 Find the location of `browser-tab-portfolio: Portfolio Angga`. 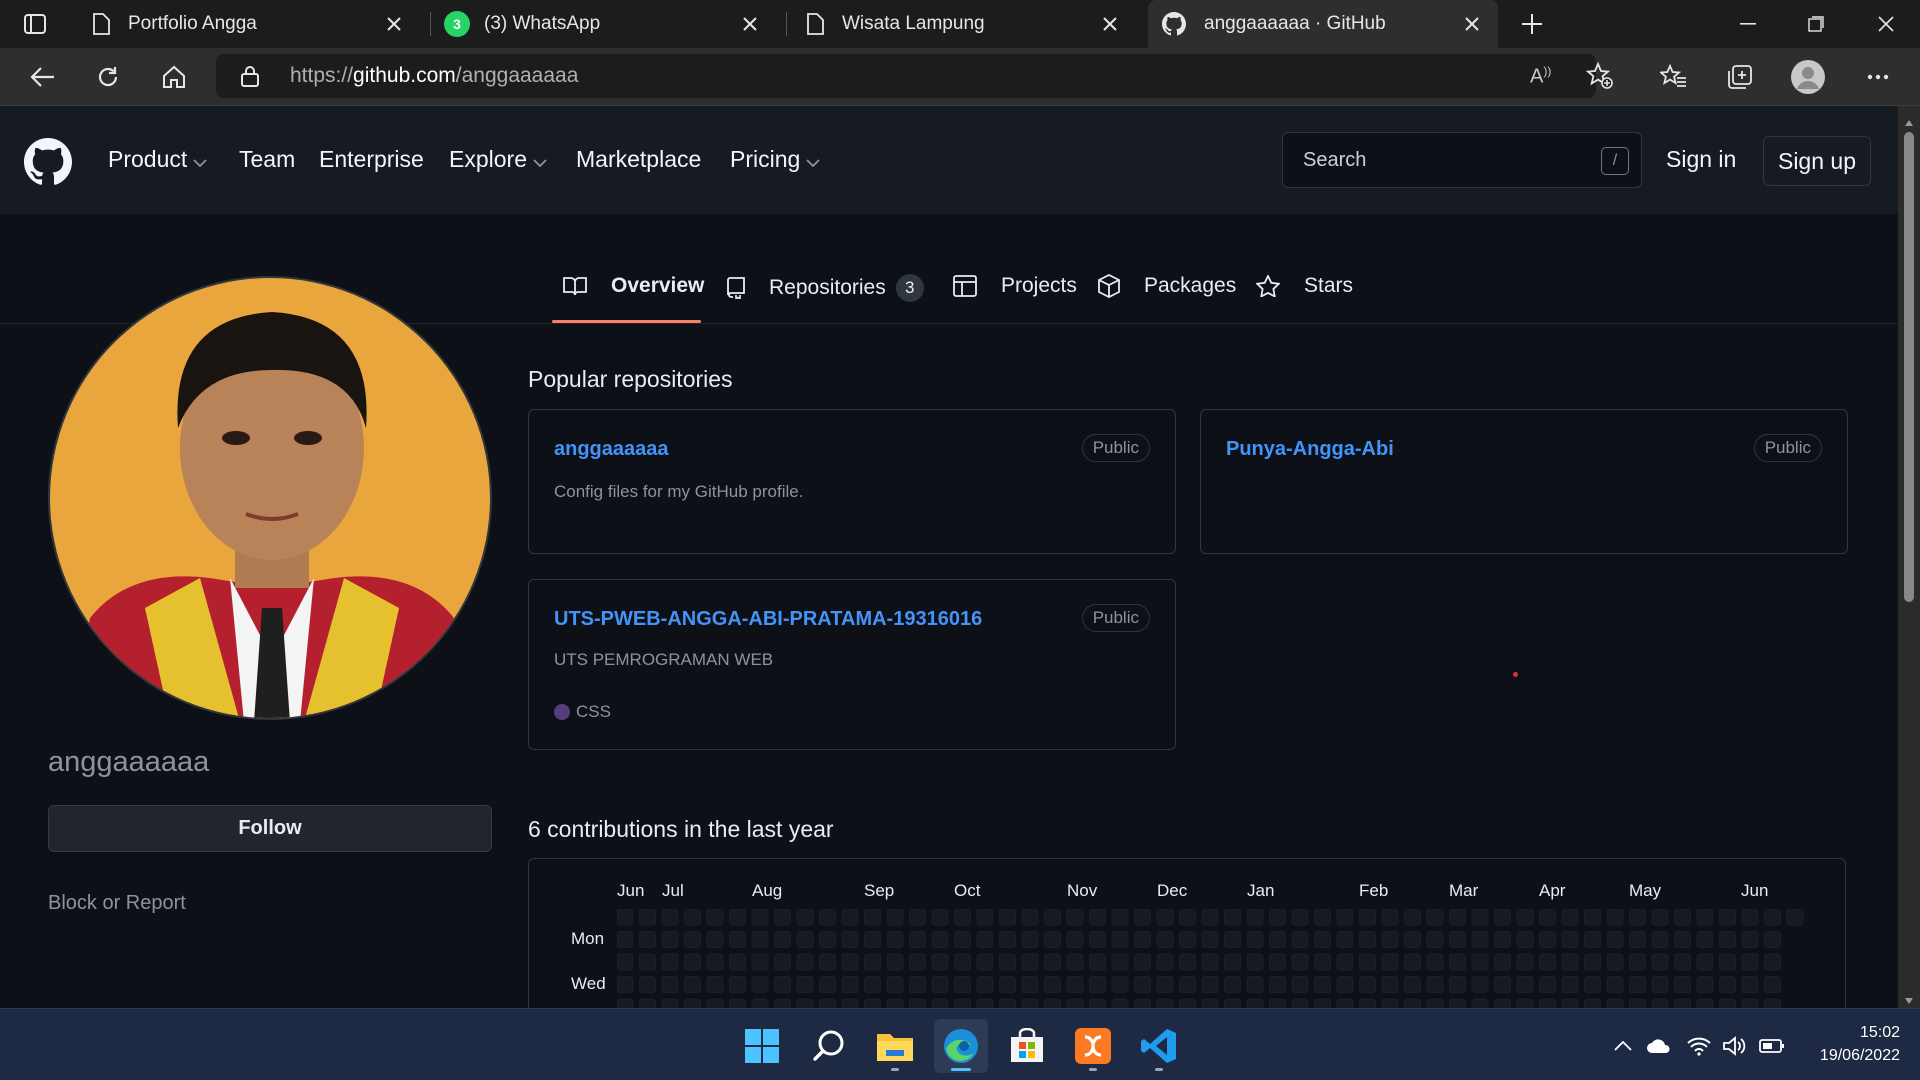

browser-tab-portfolio: Portfolio Angga is located at coordinates (250, 24).